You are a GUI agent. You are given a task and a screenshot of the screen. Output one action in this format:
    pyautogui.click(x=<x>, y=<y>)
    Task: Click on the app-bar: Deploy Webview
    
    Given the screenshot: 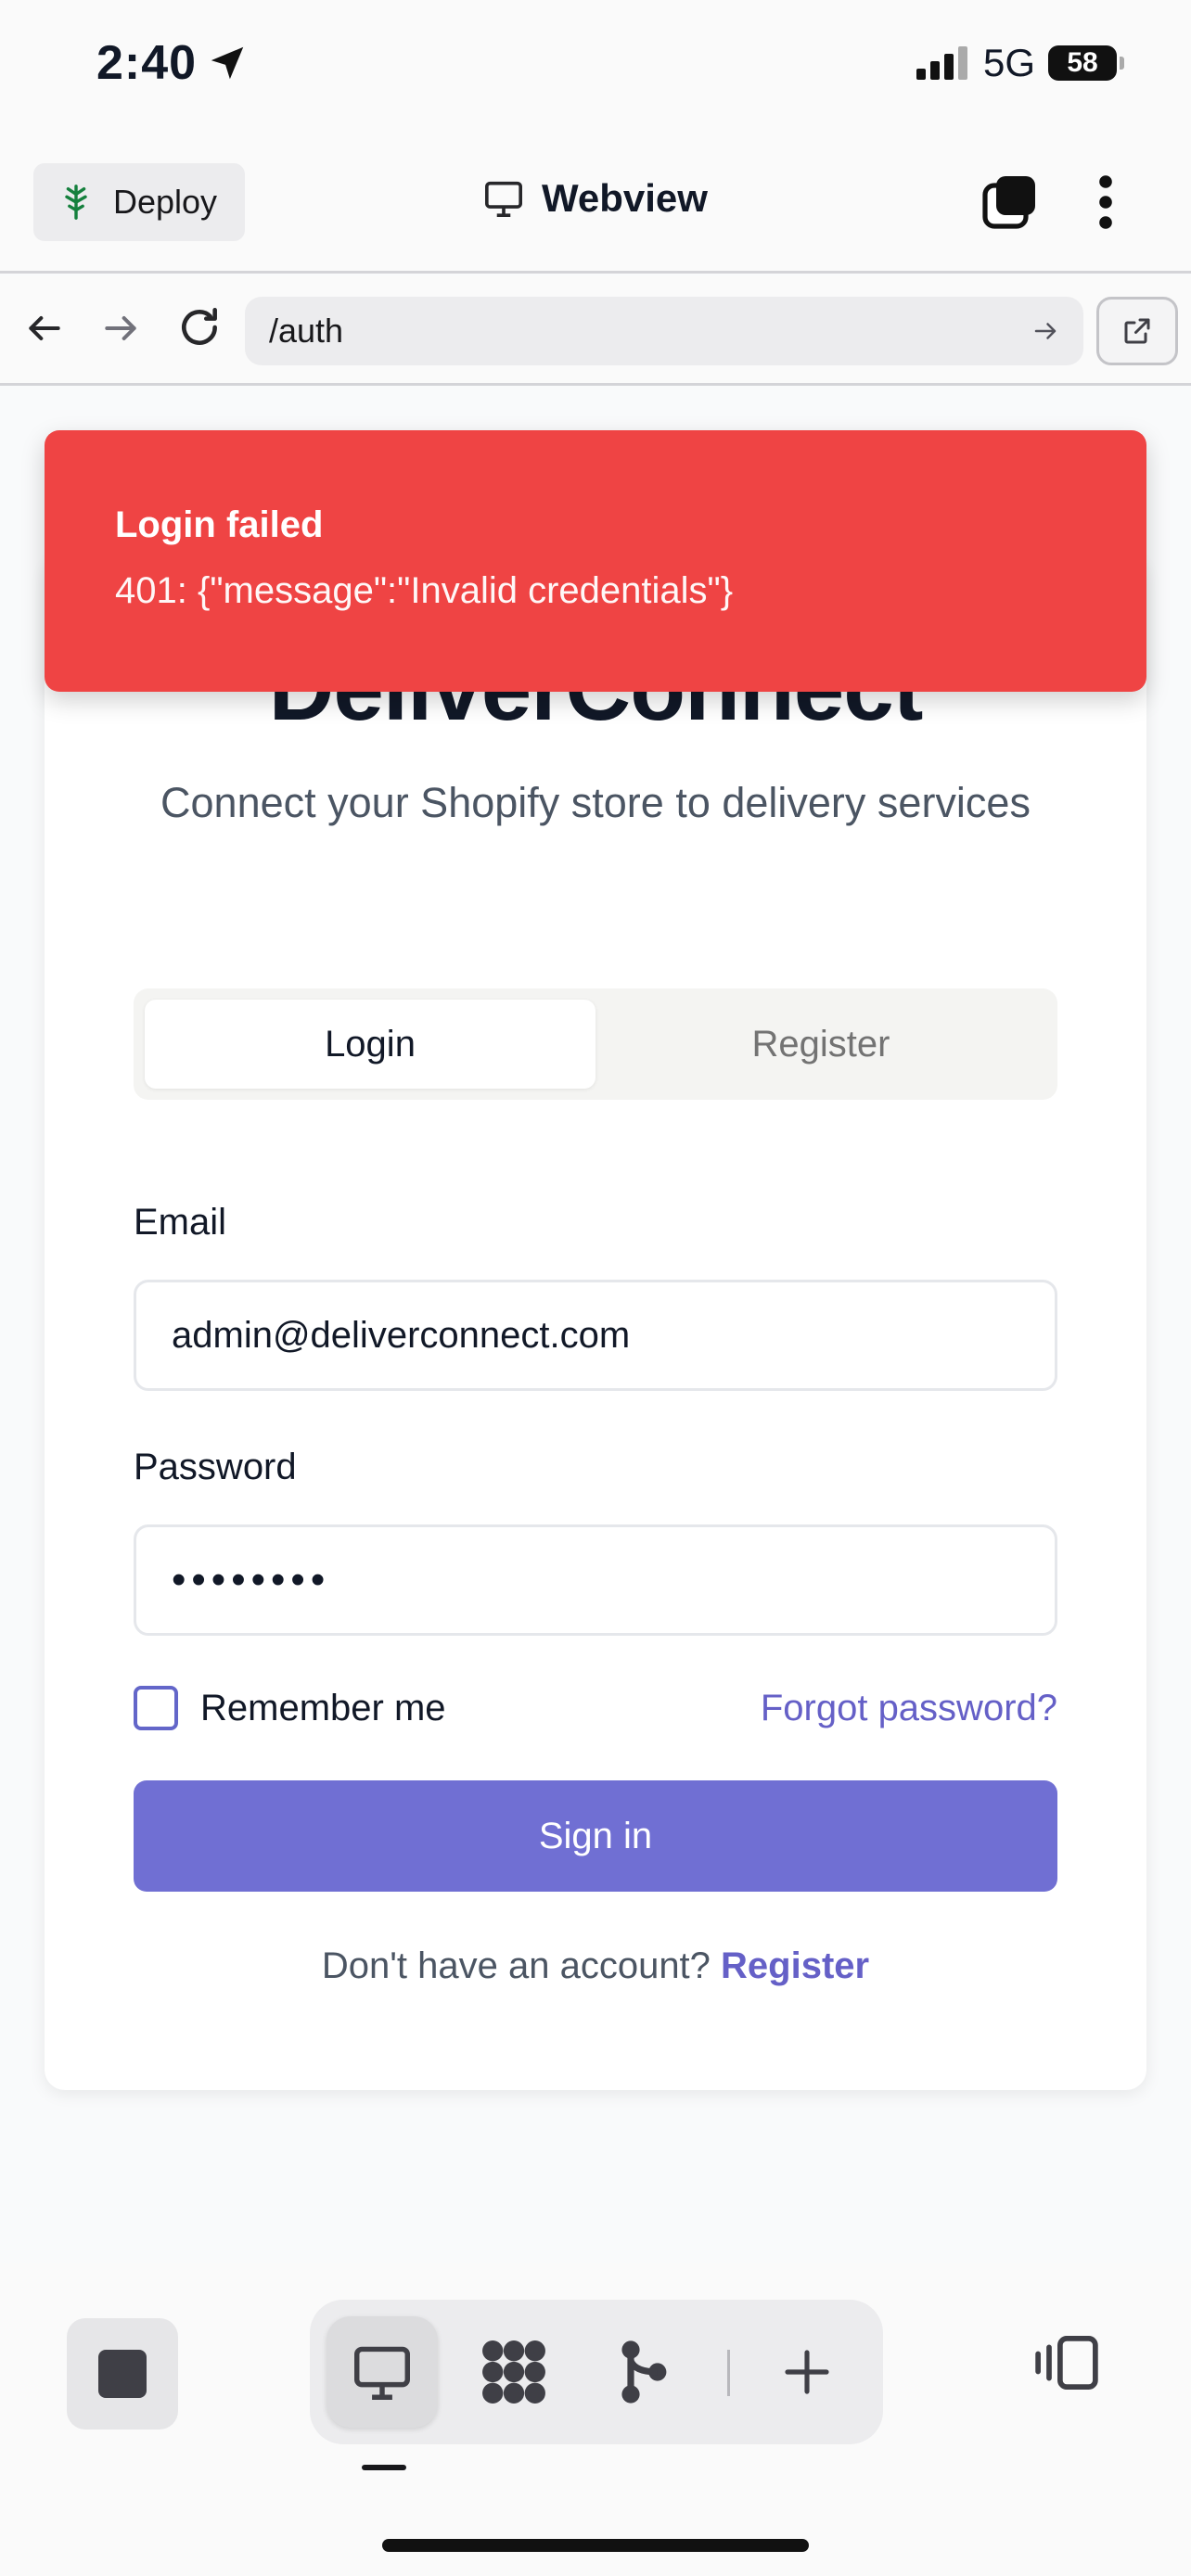 What is the action you would take?
    pyautogui.click(x=595, y=207)
    